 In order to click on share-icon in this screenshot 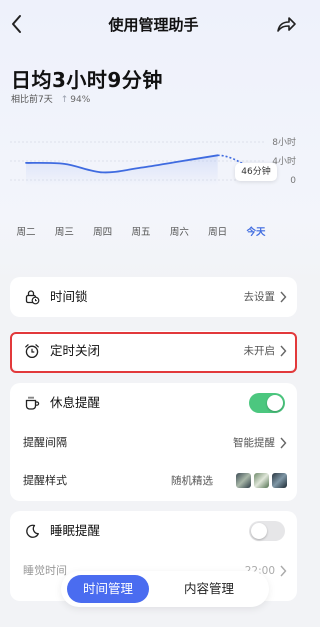, I will do `click(286, 24)`.